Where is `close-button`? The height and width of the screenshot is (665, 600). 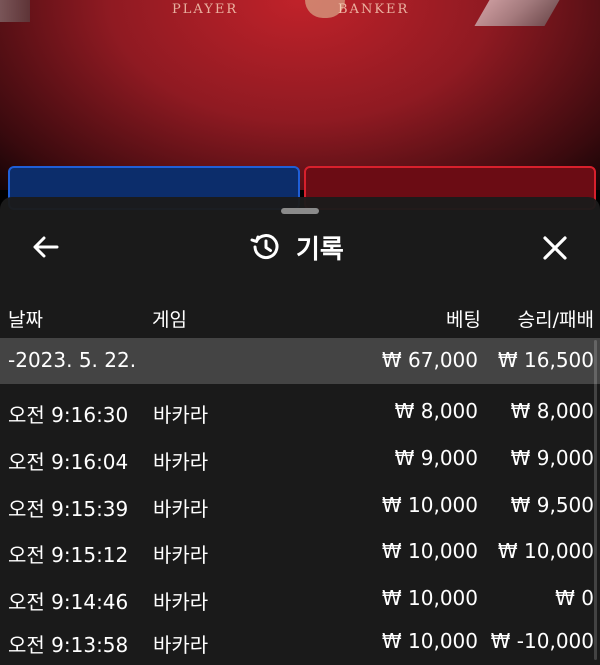 close-button is located at coordinates (555, 248).